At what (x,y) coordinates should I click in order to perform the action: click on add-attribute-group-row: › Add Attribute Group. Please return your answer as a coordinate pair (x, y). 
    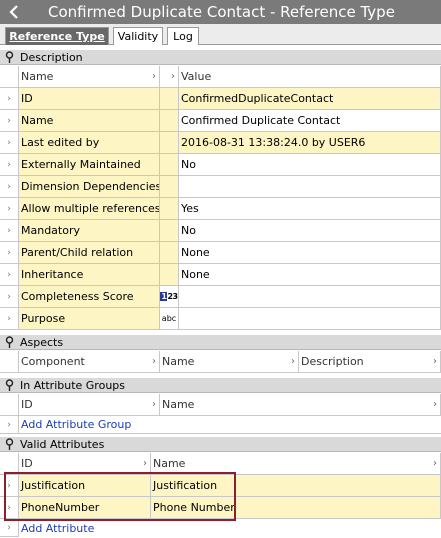
    Looking at the image, I should click on (220, 425).